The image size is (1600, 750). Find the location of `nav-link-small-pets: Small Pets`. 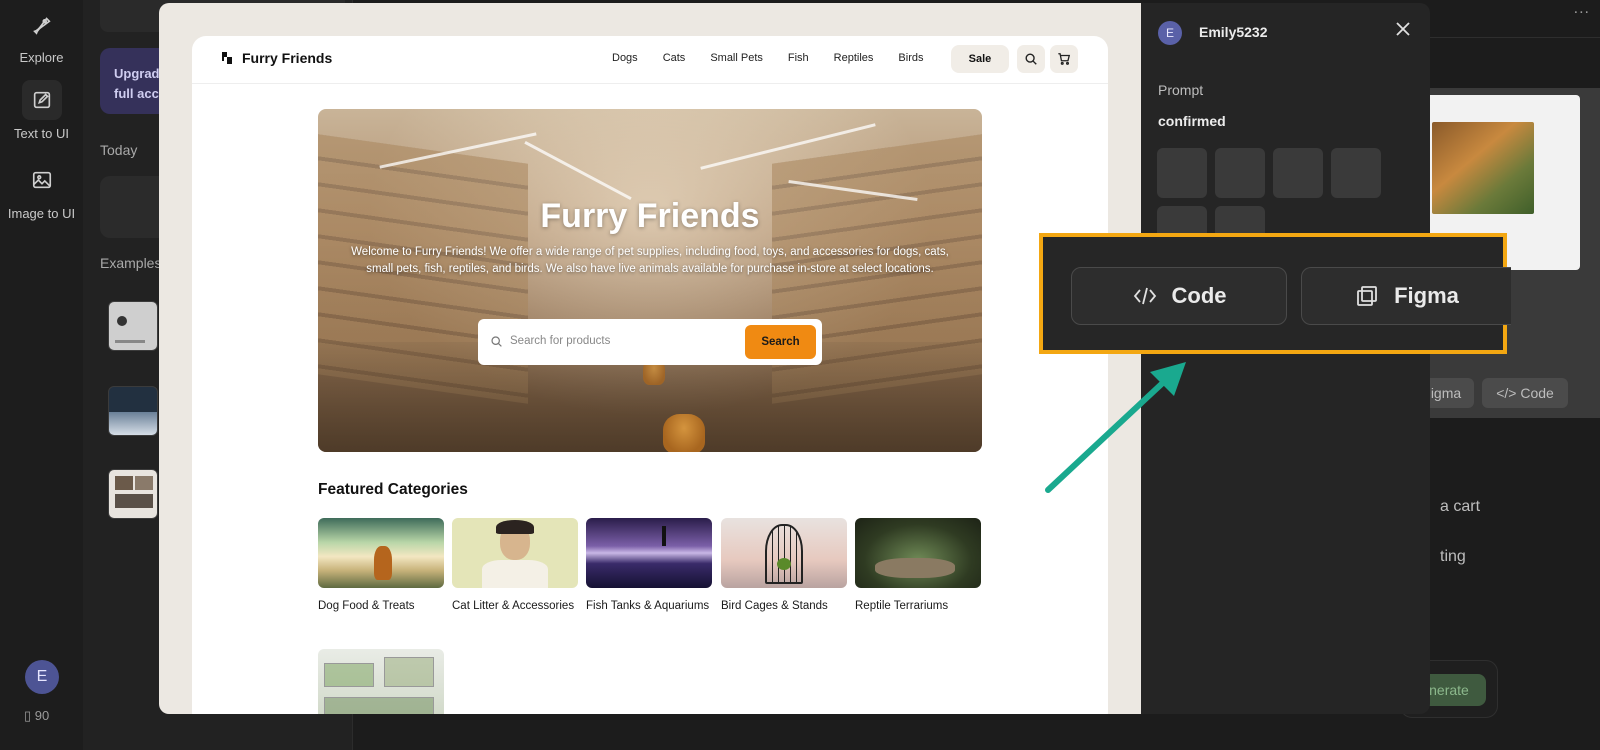

nav-link-small-pets: Small Pets is located at coordinates (736, 58).